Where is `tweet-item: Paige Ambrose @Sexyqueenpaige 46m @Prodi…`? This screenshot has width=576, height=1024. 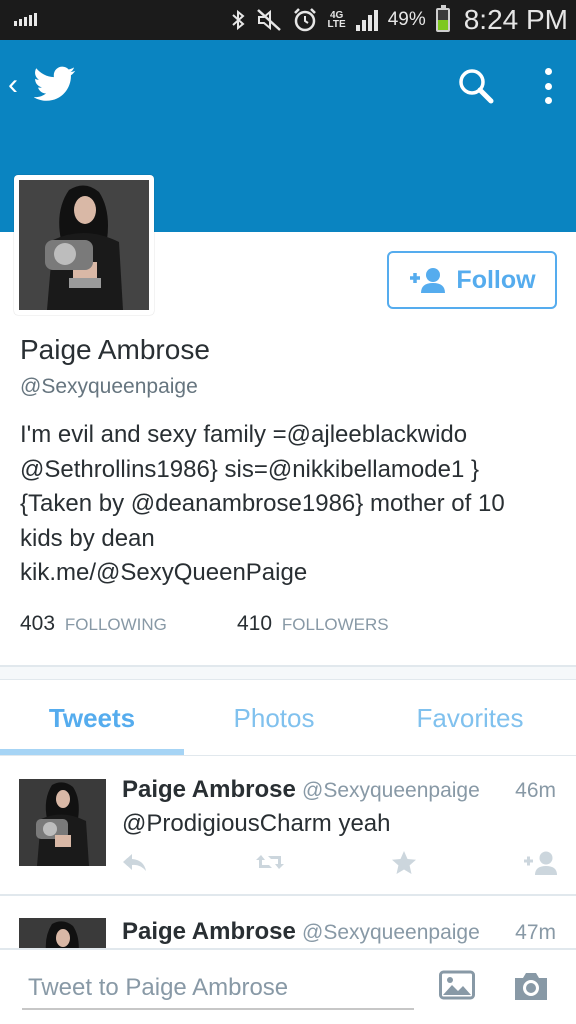
tweet-item: Paige Ambrose @Sexyqueenpaige 46m @Prodi… is located at coordinates (288, 826).